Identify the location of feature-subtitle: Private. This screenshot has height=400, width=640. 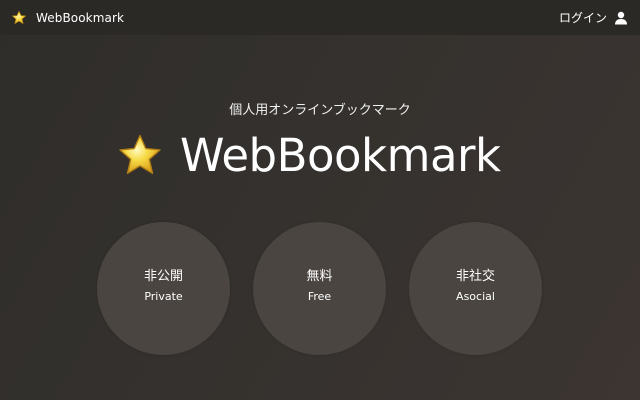
(163, 296).